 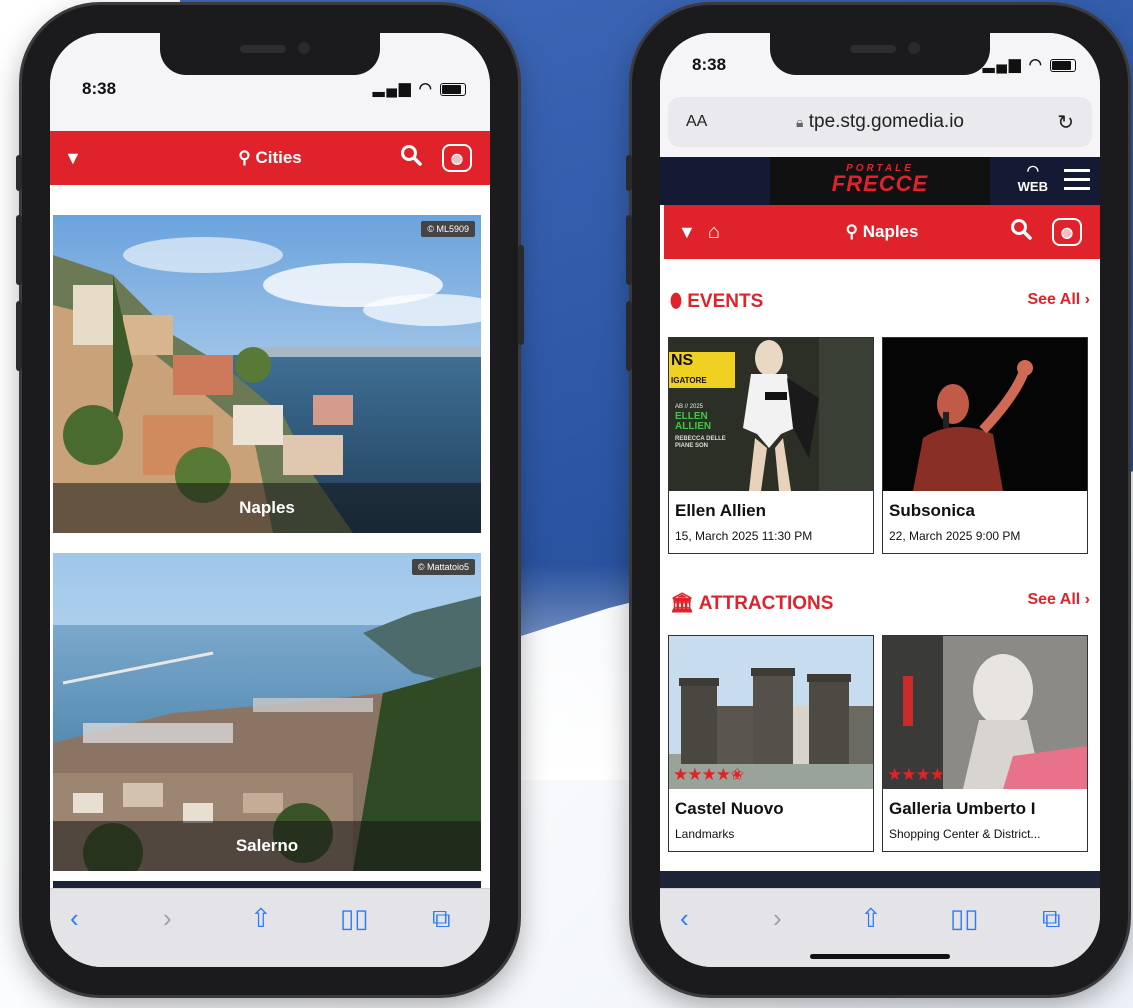 I want to click on url-bar: AA 🔒︎ tpe.stg.gomedia.io ↻, so click(x=880, y=122).